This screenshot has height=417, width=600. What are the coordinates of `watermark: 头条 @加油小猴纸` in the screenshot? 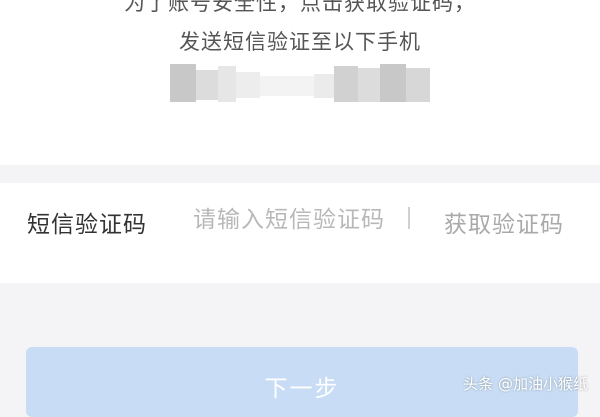 It's located at (525, 384).